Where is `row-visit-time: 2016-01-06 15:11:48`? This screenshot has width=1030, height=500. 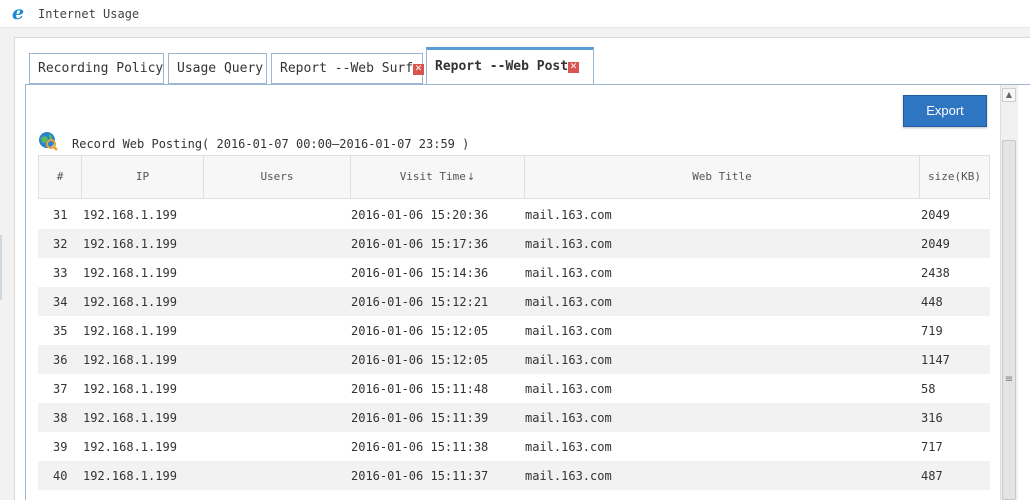 row-visit-time: 2016-01-06 15:11:48 is located at coordinates (420, 389).